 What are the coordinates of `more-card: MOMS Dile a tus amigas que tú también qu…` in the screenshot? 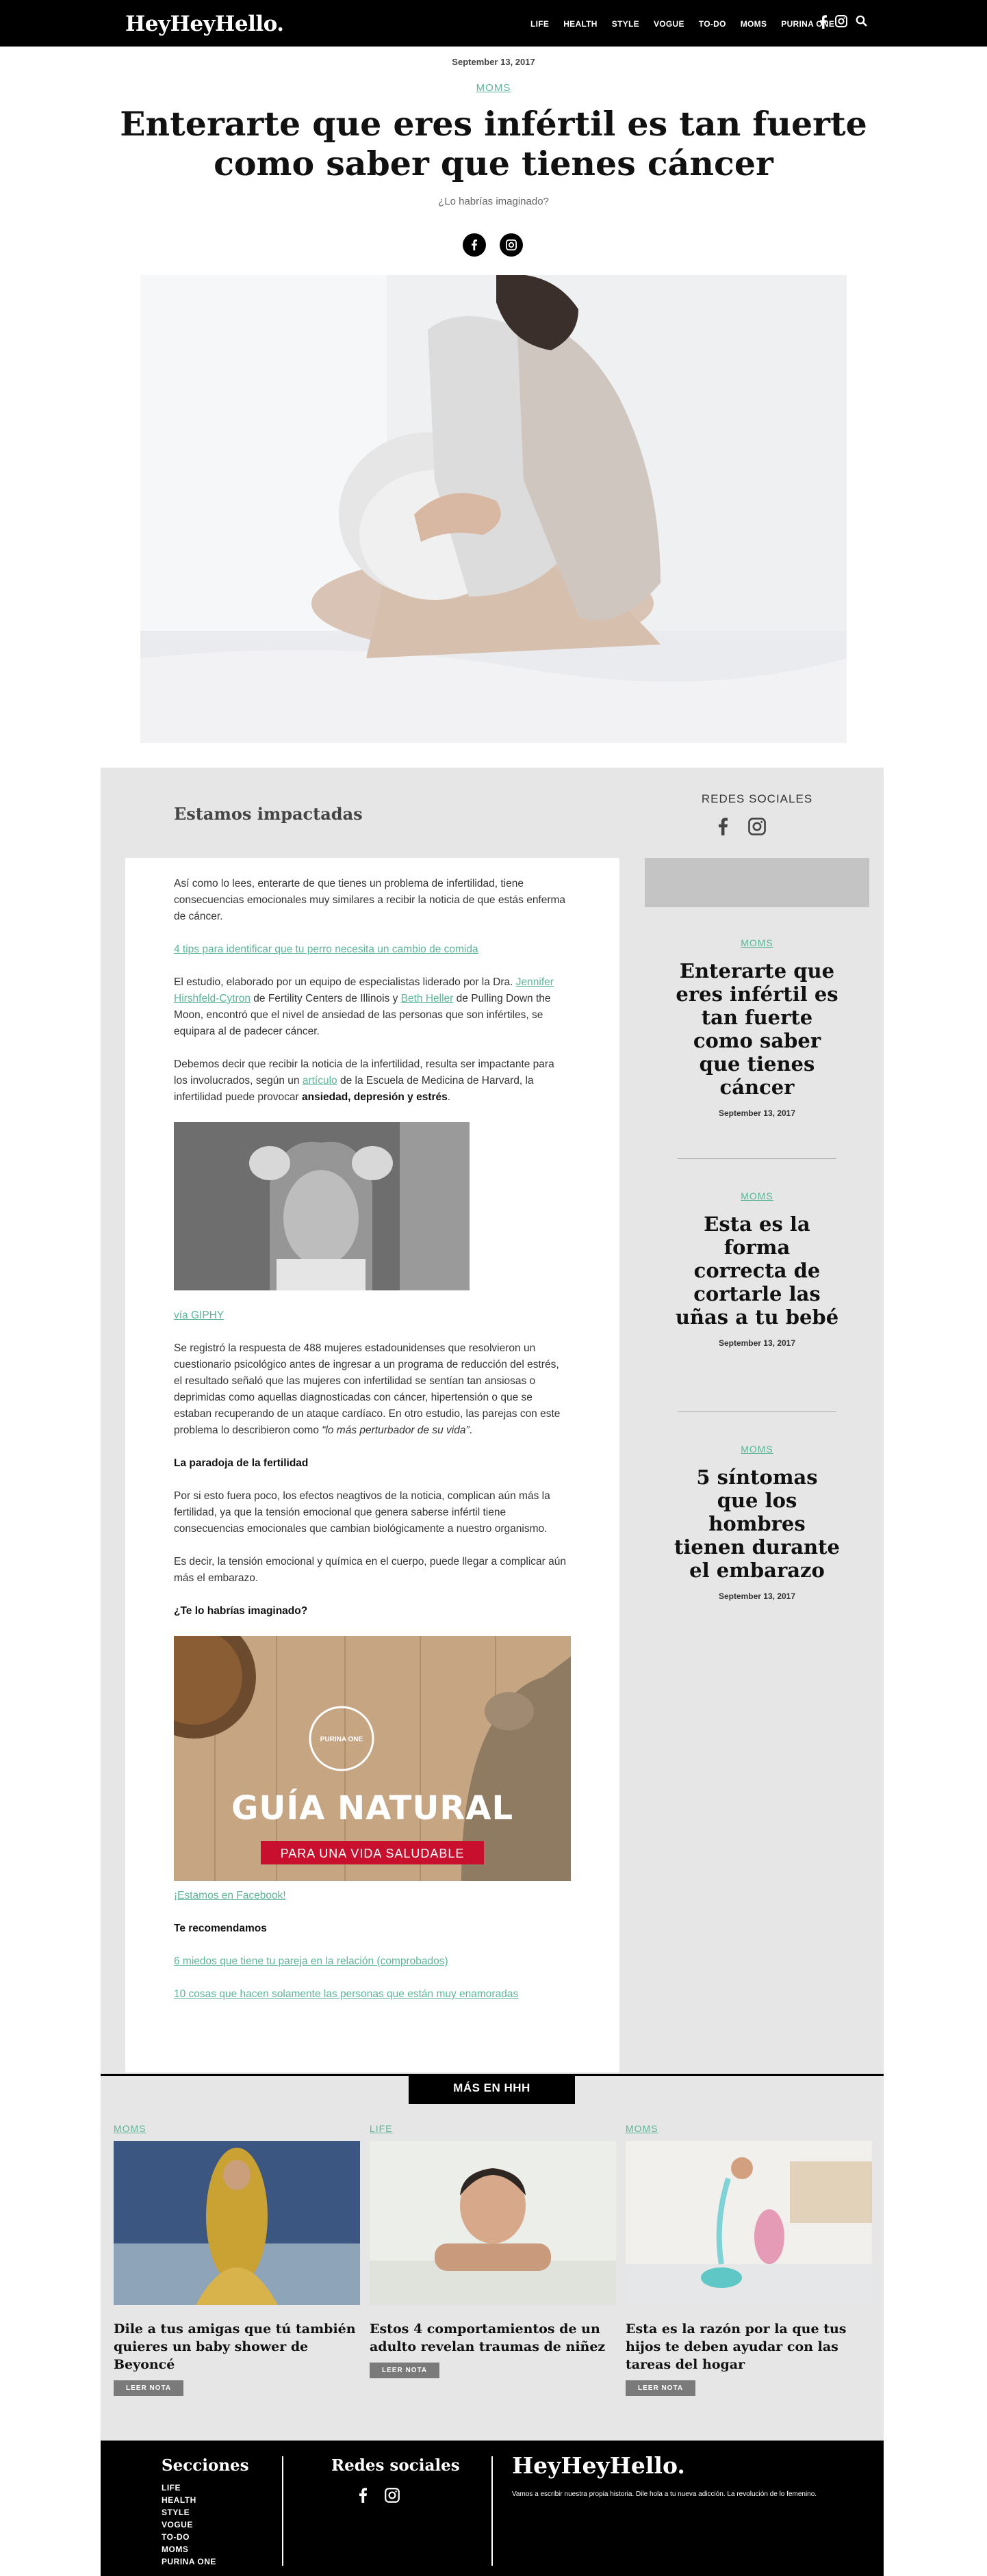 It's located at (237, 2259).